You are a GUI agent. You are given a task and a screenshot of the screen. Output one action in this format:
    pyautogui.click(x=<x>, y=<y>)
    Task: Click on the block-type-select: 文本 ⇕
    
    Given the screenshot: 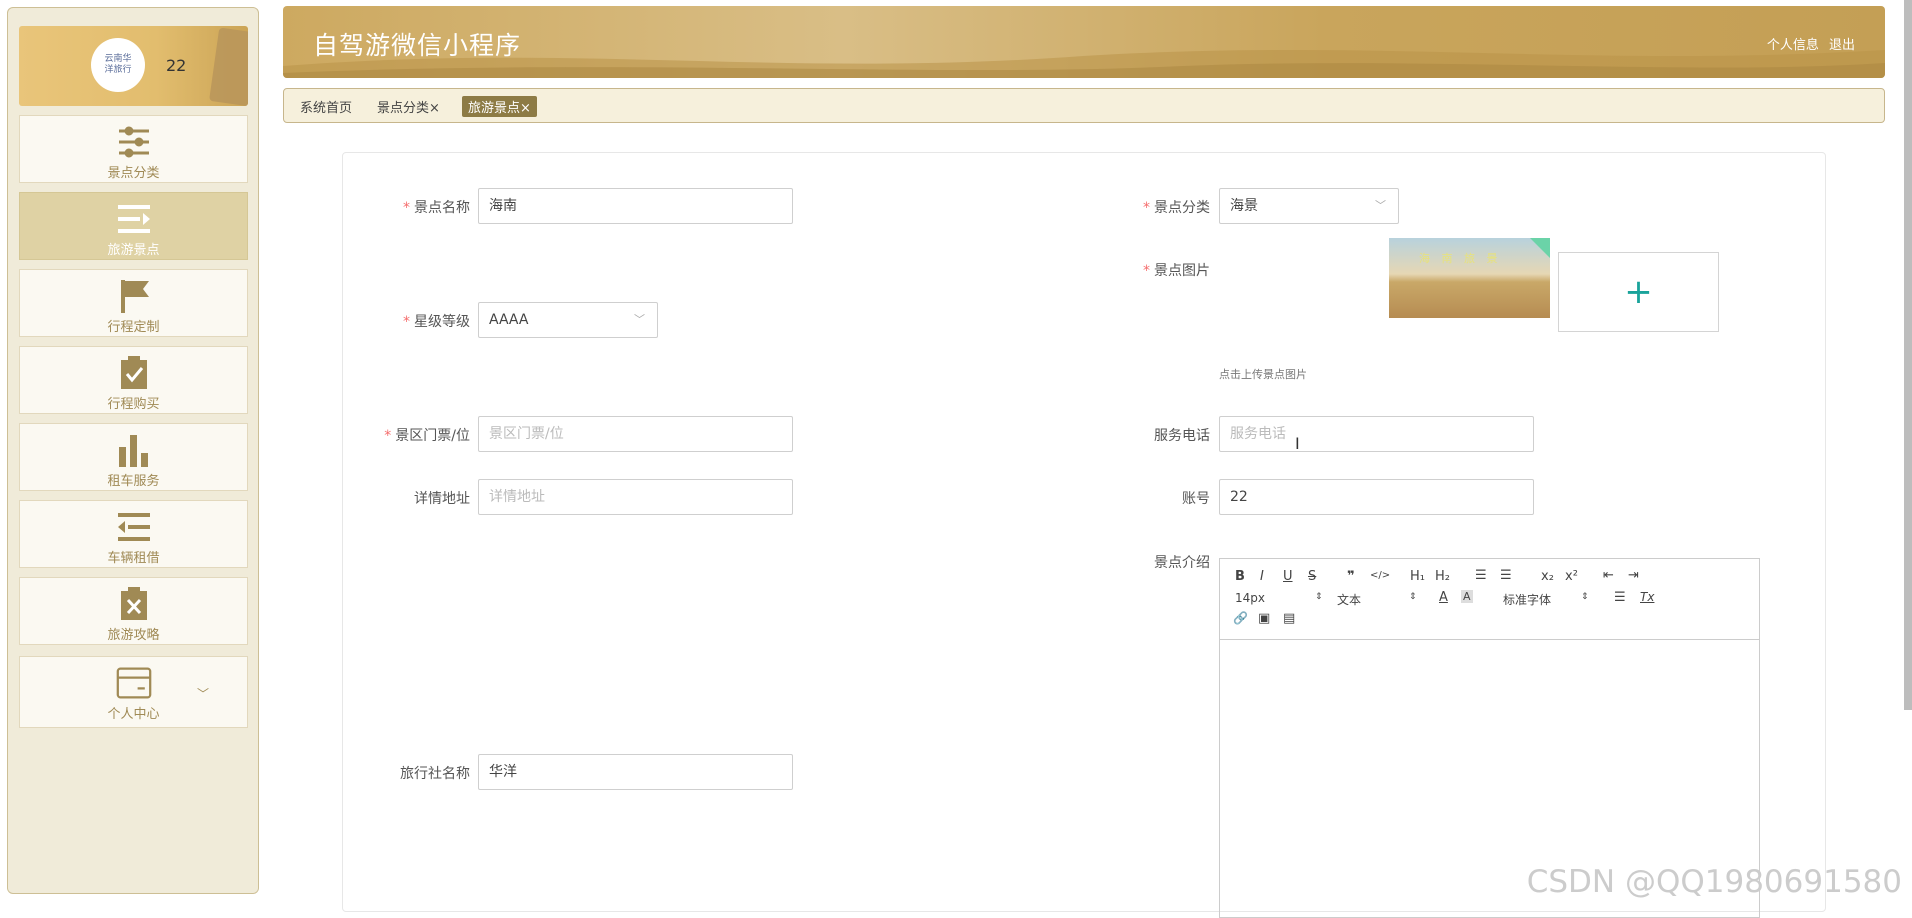 What is the action you would take?
    pyautogui.click(x=1377, y=599)
    